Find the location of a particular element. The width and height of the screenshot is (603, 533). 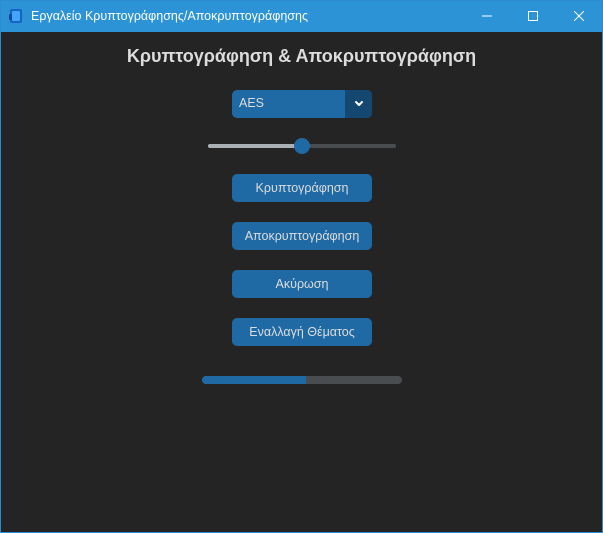

cancel-button: Ακύρωση is located at coordinates (302, 284).